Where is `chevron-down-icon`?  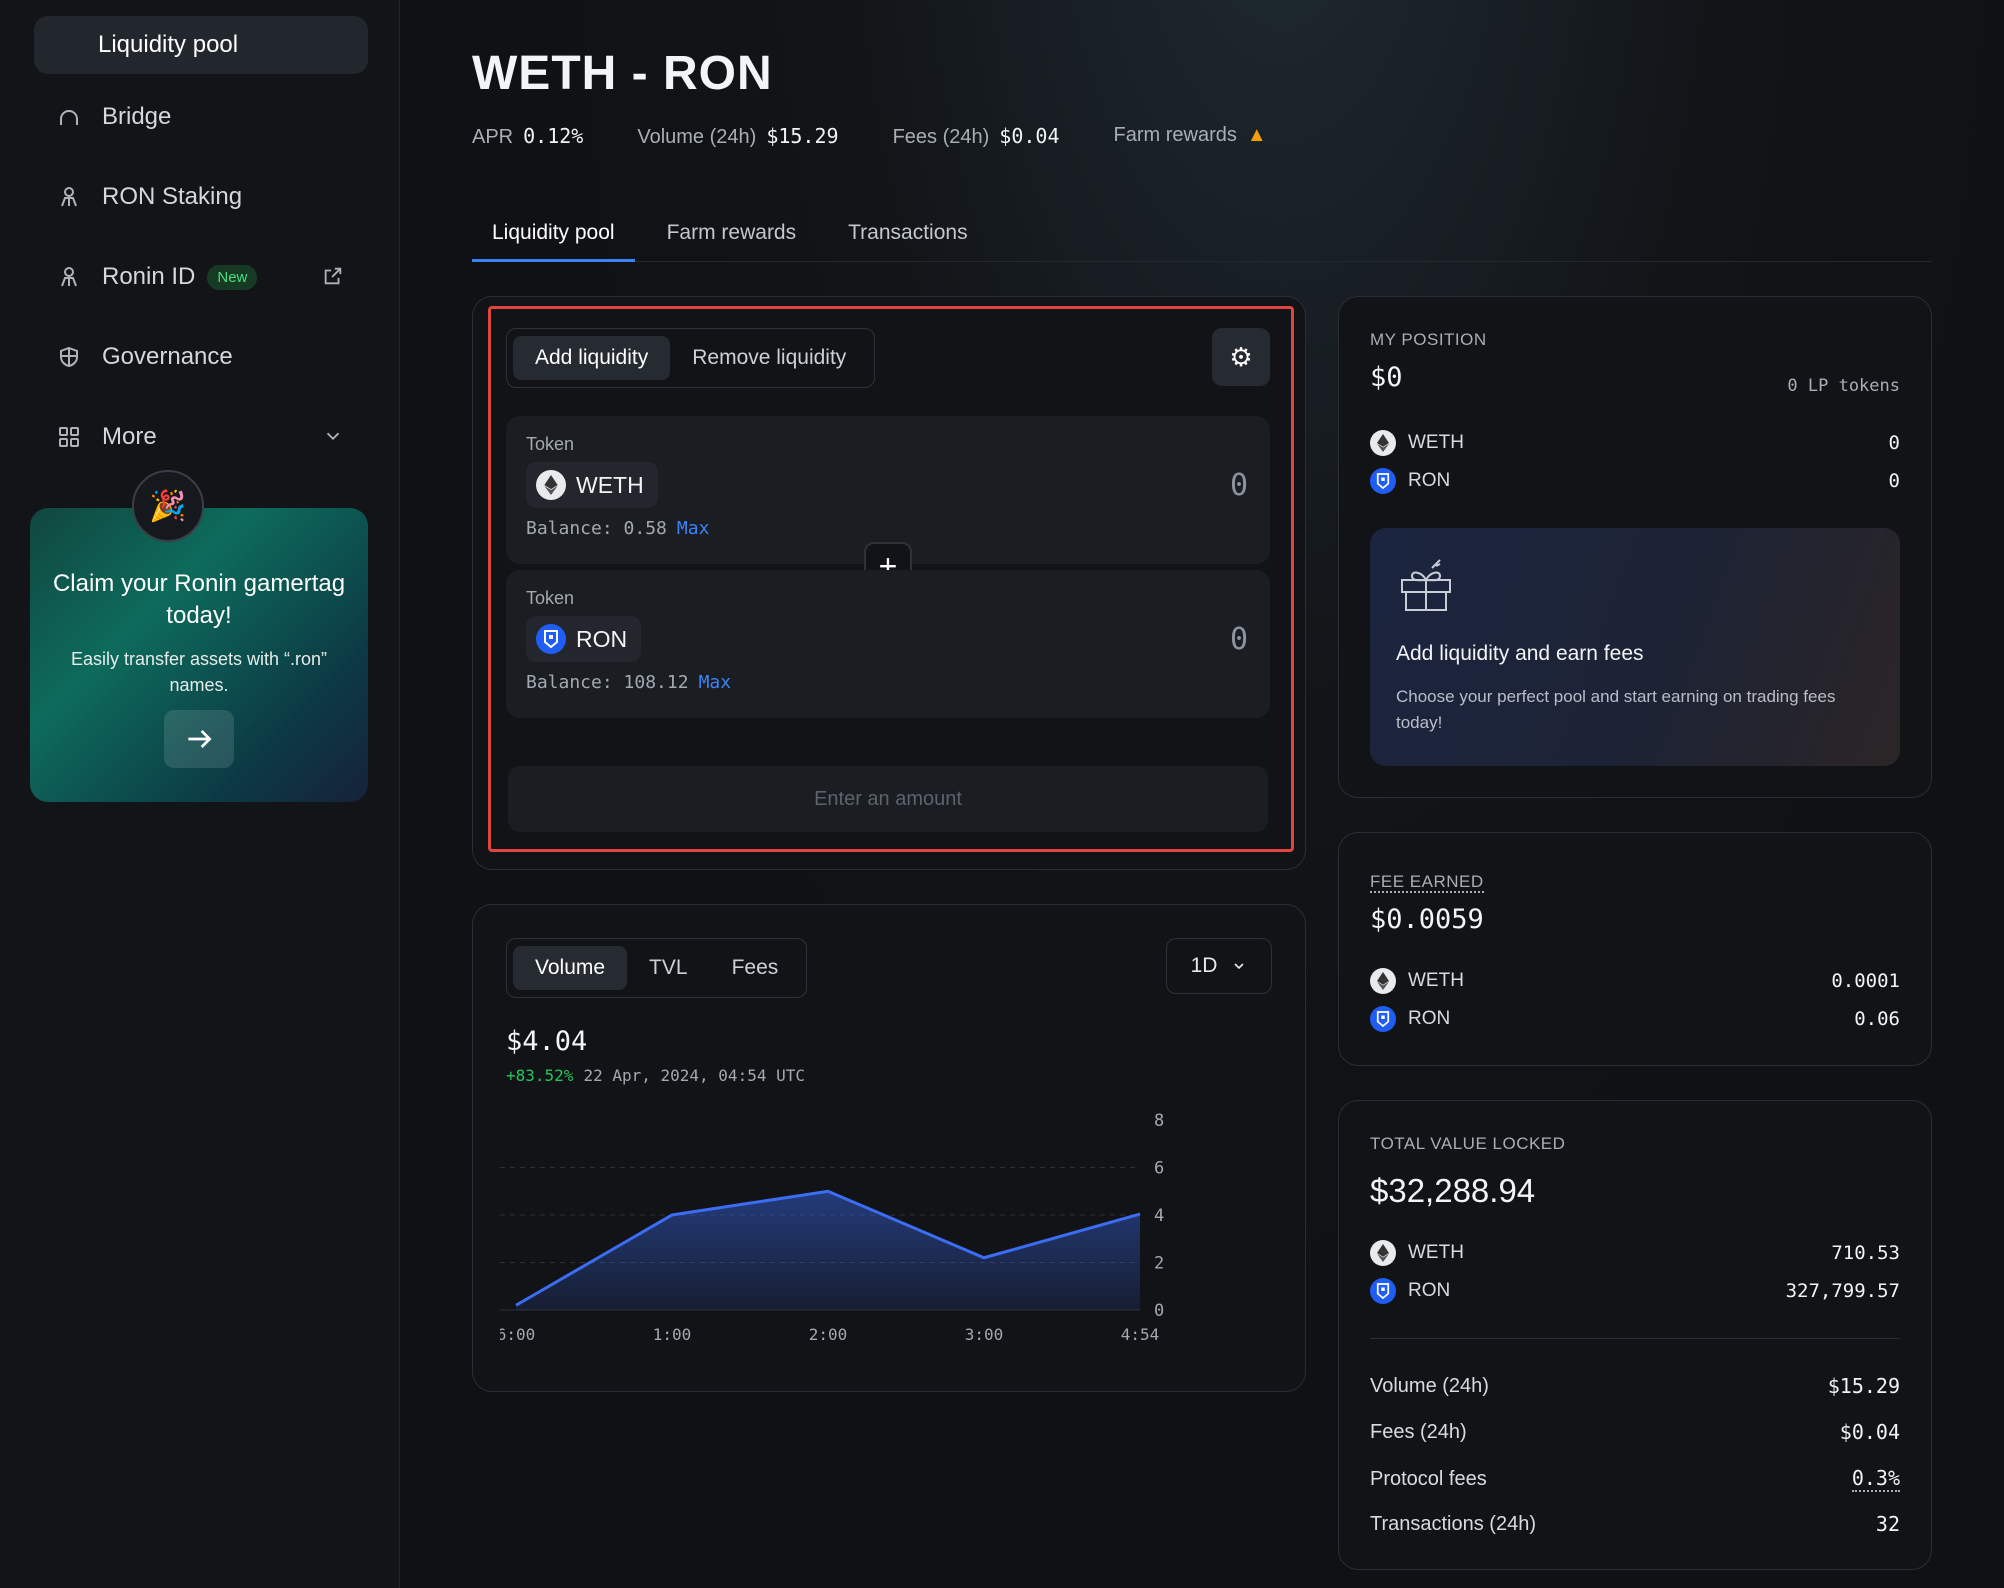
chevron-down-icon is located at coordinates (333, 439).